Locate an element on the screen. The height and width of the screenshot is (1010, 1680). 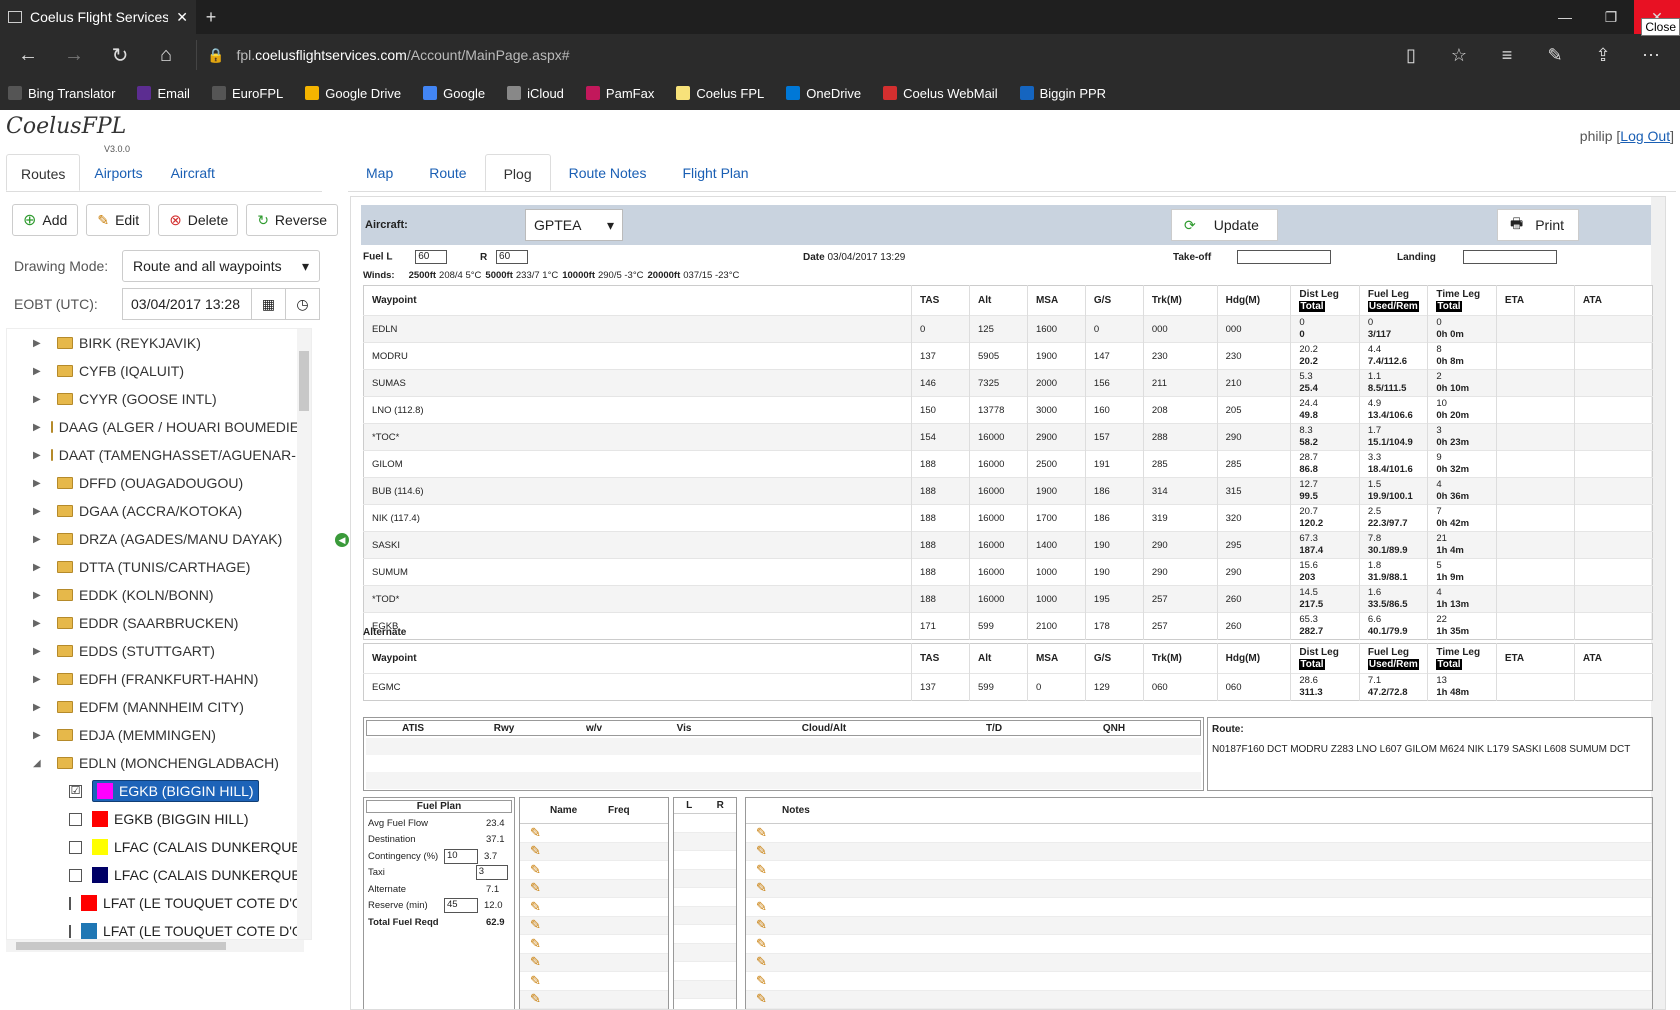
tab-flight-plan: Flight Plan is located at coordinates (715, 172).